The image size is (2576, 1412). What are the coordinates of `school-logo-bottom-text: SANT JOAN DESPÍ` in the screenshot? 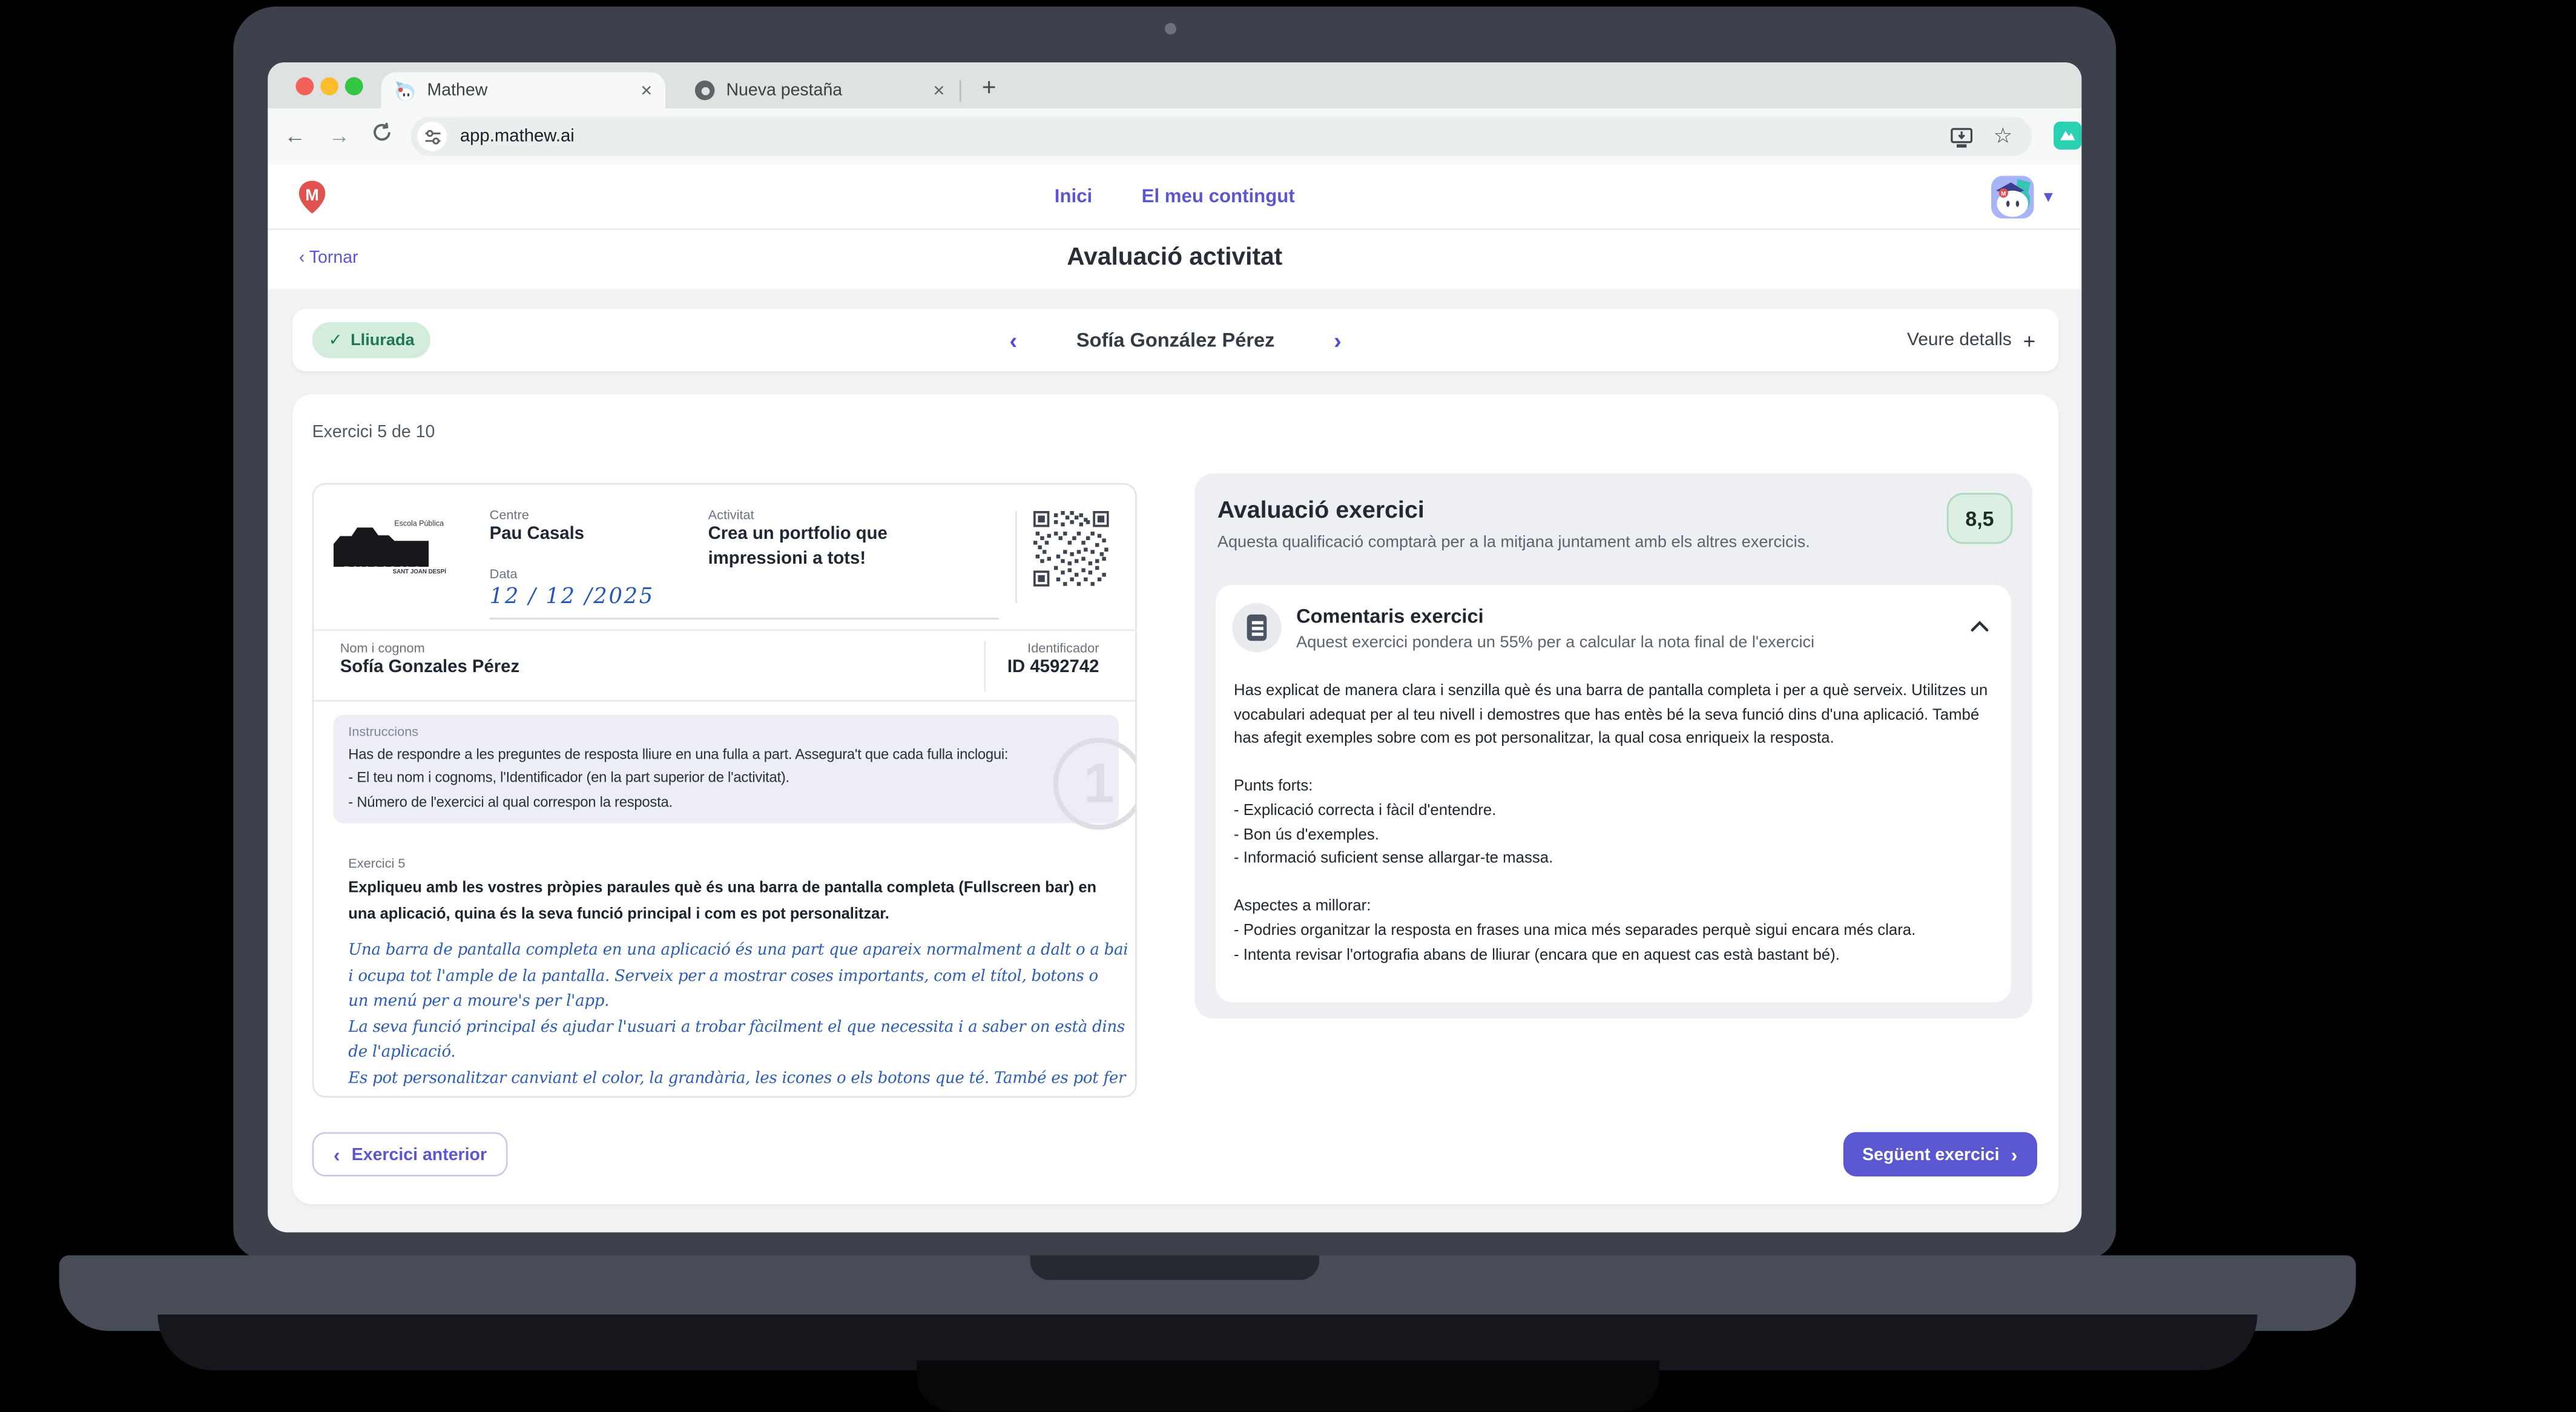 It's located at (419, 571).